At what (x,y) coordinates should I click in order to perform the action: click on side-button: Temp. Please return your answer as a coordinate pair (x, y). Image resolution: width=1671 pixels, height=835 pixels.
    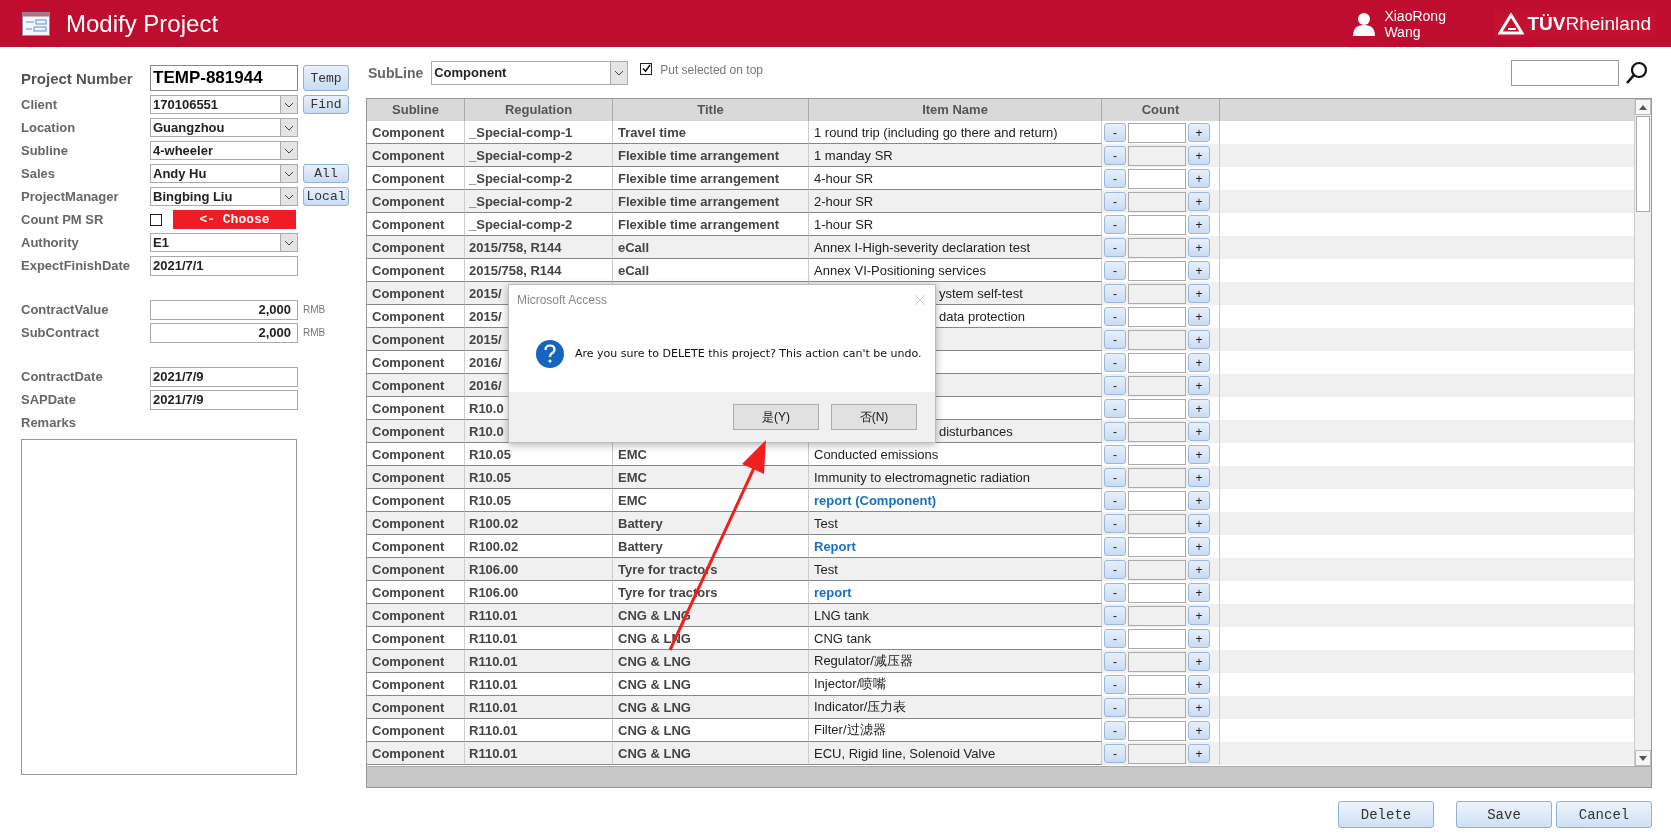
    Looking at the image, I should click on (326, 78).